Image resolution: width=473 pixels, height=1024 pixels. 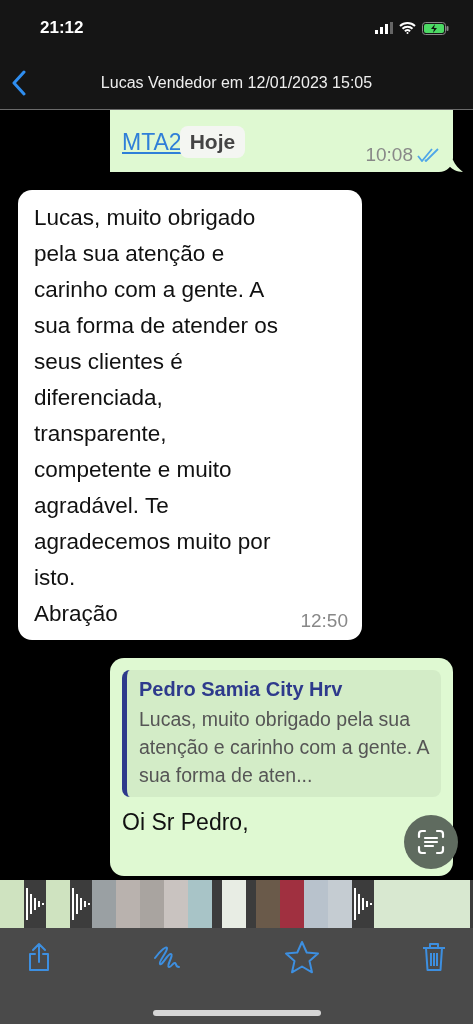 What do you see at coordinates (212, 142) in the screenshot?
I see `date-chip: Hoje` at bounding box center [212, 142].